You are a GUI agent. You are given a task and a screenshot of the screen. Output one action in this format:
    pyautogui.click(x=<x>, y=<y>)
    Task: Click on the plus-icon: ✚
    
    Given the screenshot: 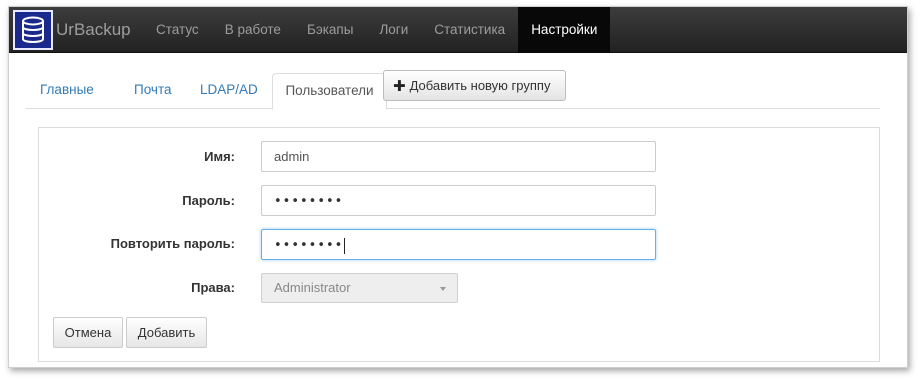 What is the action you would take?
    pyautogui.click(x=399, y=86)
    